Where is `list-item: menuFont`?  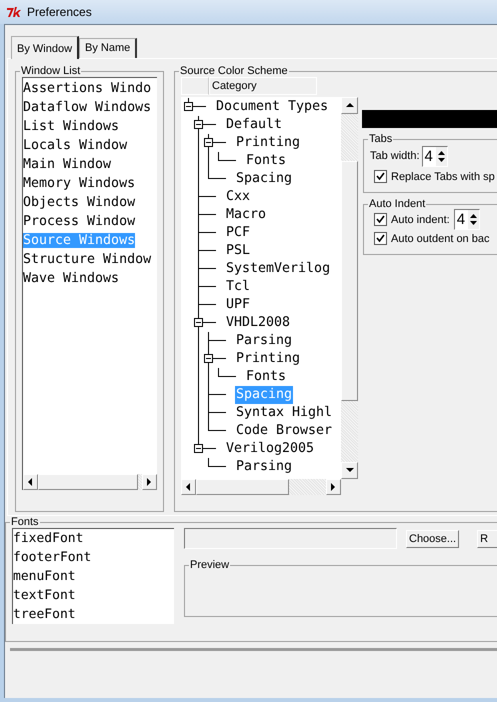
list-item: menuFont is located at coordinates (93, 576).